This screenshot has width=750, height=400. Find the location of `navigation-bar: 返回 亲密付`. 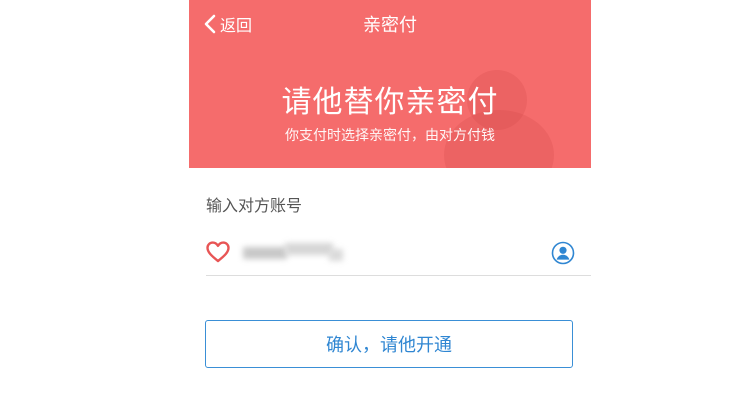

navigation-bar: 返回 亲密付 is located at coordinates (390, 24).